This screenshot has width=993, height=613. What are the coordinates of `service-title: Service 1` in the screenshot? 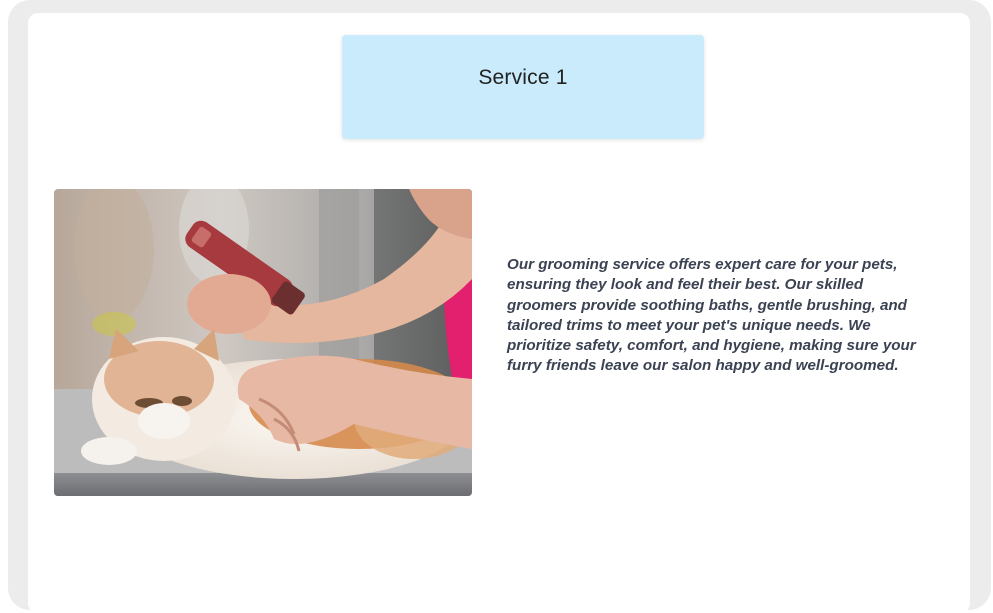 It's located at (523, 77).